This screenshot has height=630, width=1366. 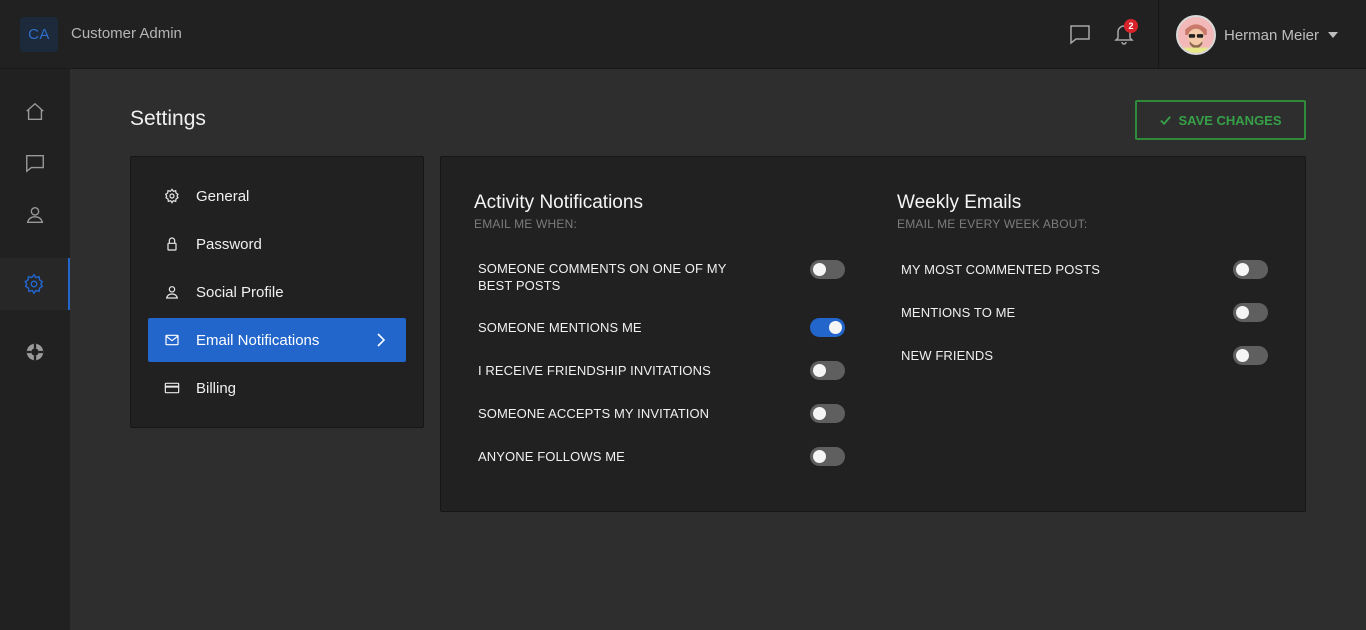 What do you see at coordinates (602, 277) in the screenshot?
I see `activity-option-label: SOMEONE COMMENTS ON ONE OF MY BEST POSTS` at bounding box center [602, 277].